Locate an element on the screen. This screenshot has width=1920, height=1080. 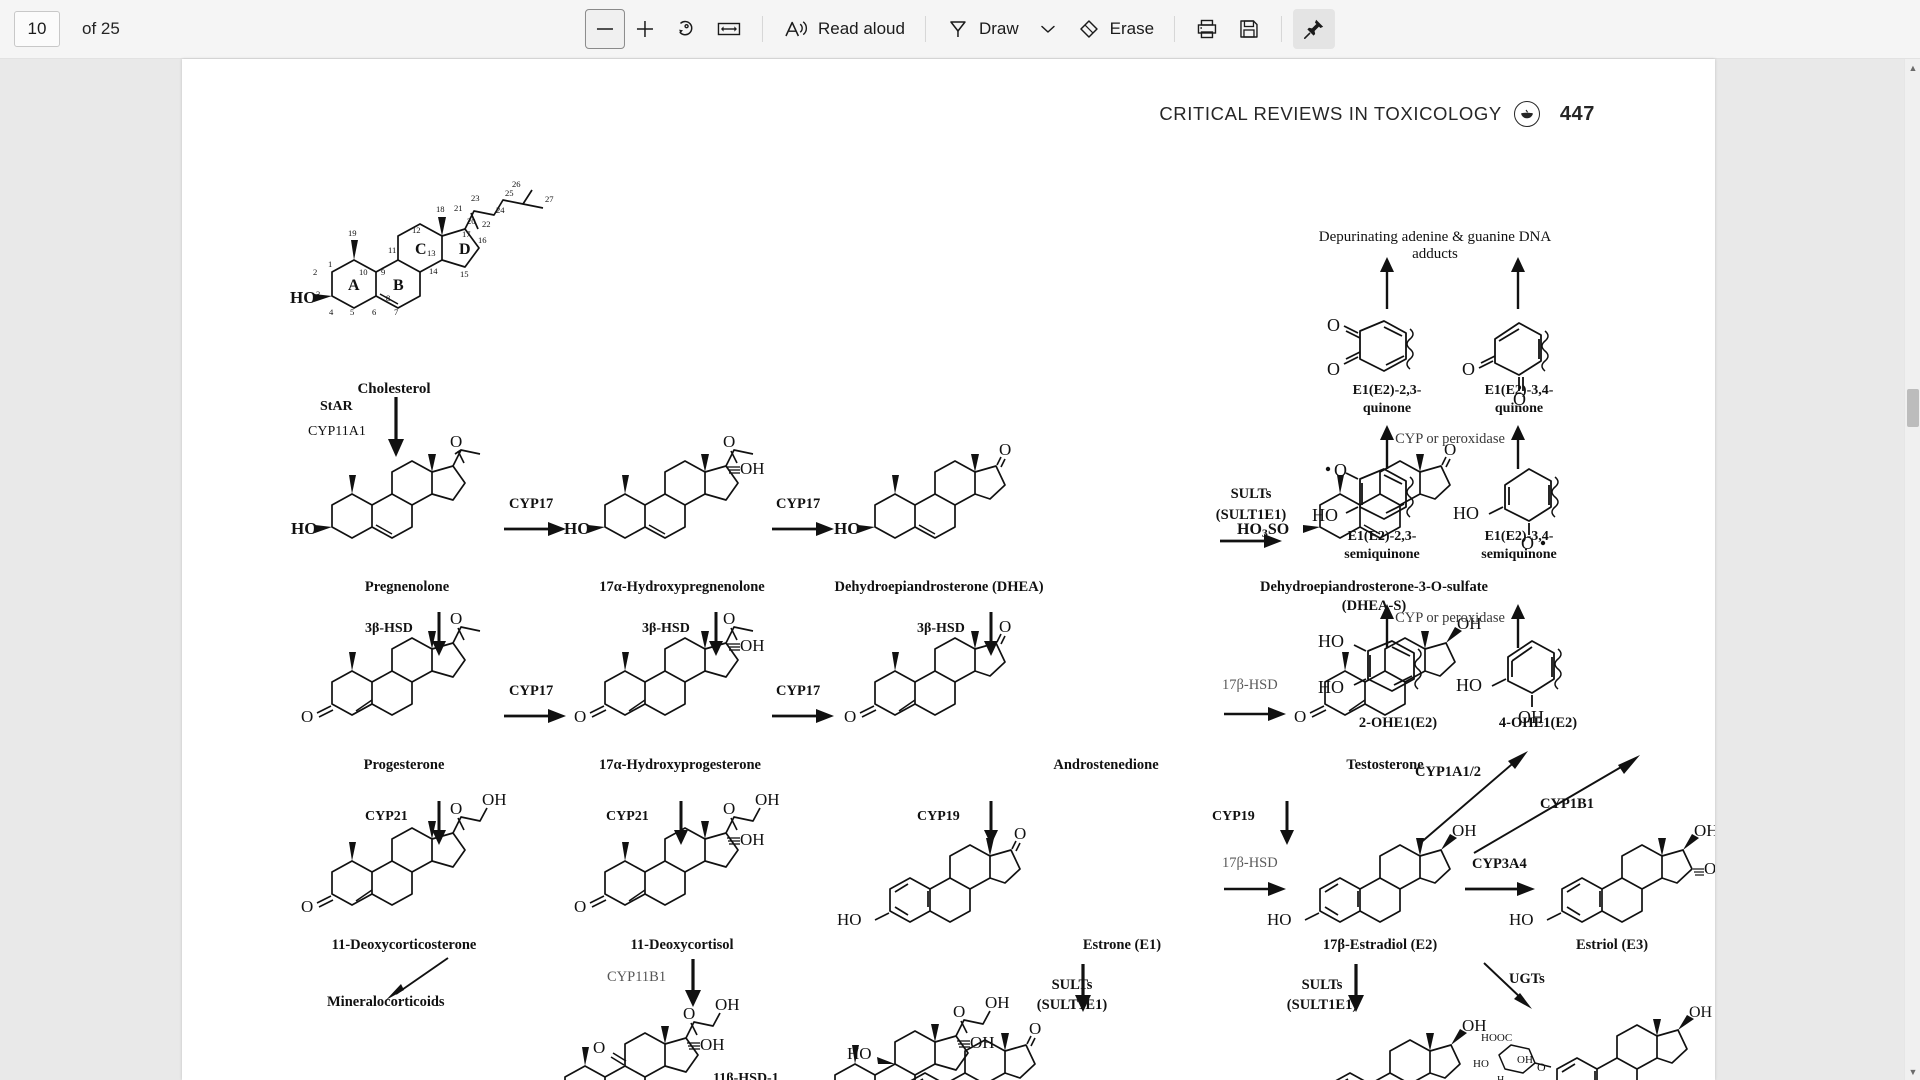
molecule-4-ohe1e2: HO OH is located at coordinates (1528, 677).